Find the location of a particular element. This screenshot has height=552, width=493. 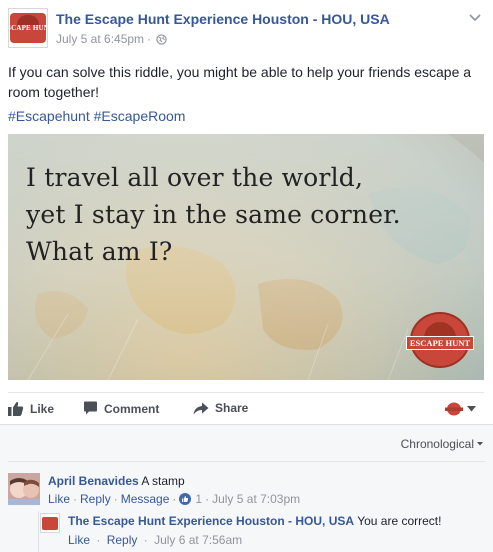

comment-text: A stamp is located at coordinates (163, 481).